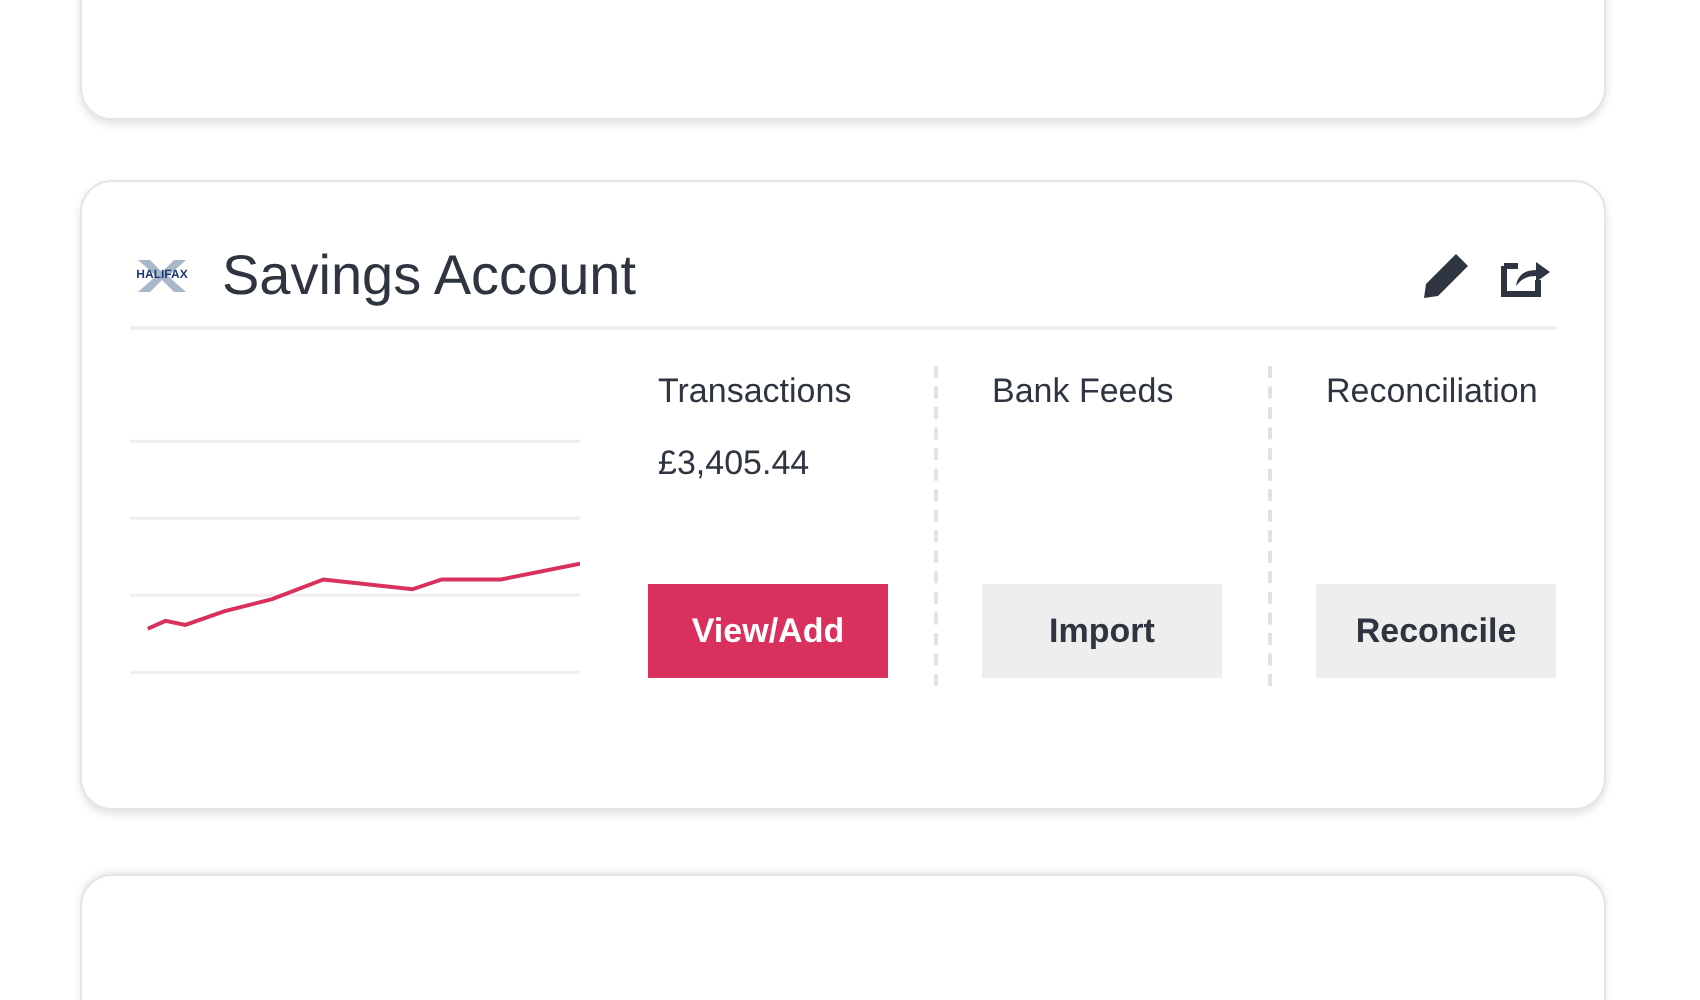  Describe the element at coordinates (1084, 392) in the screenshot. I see `section-title: Bank Feeds` at that location.